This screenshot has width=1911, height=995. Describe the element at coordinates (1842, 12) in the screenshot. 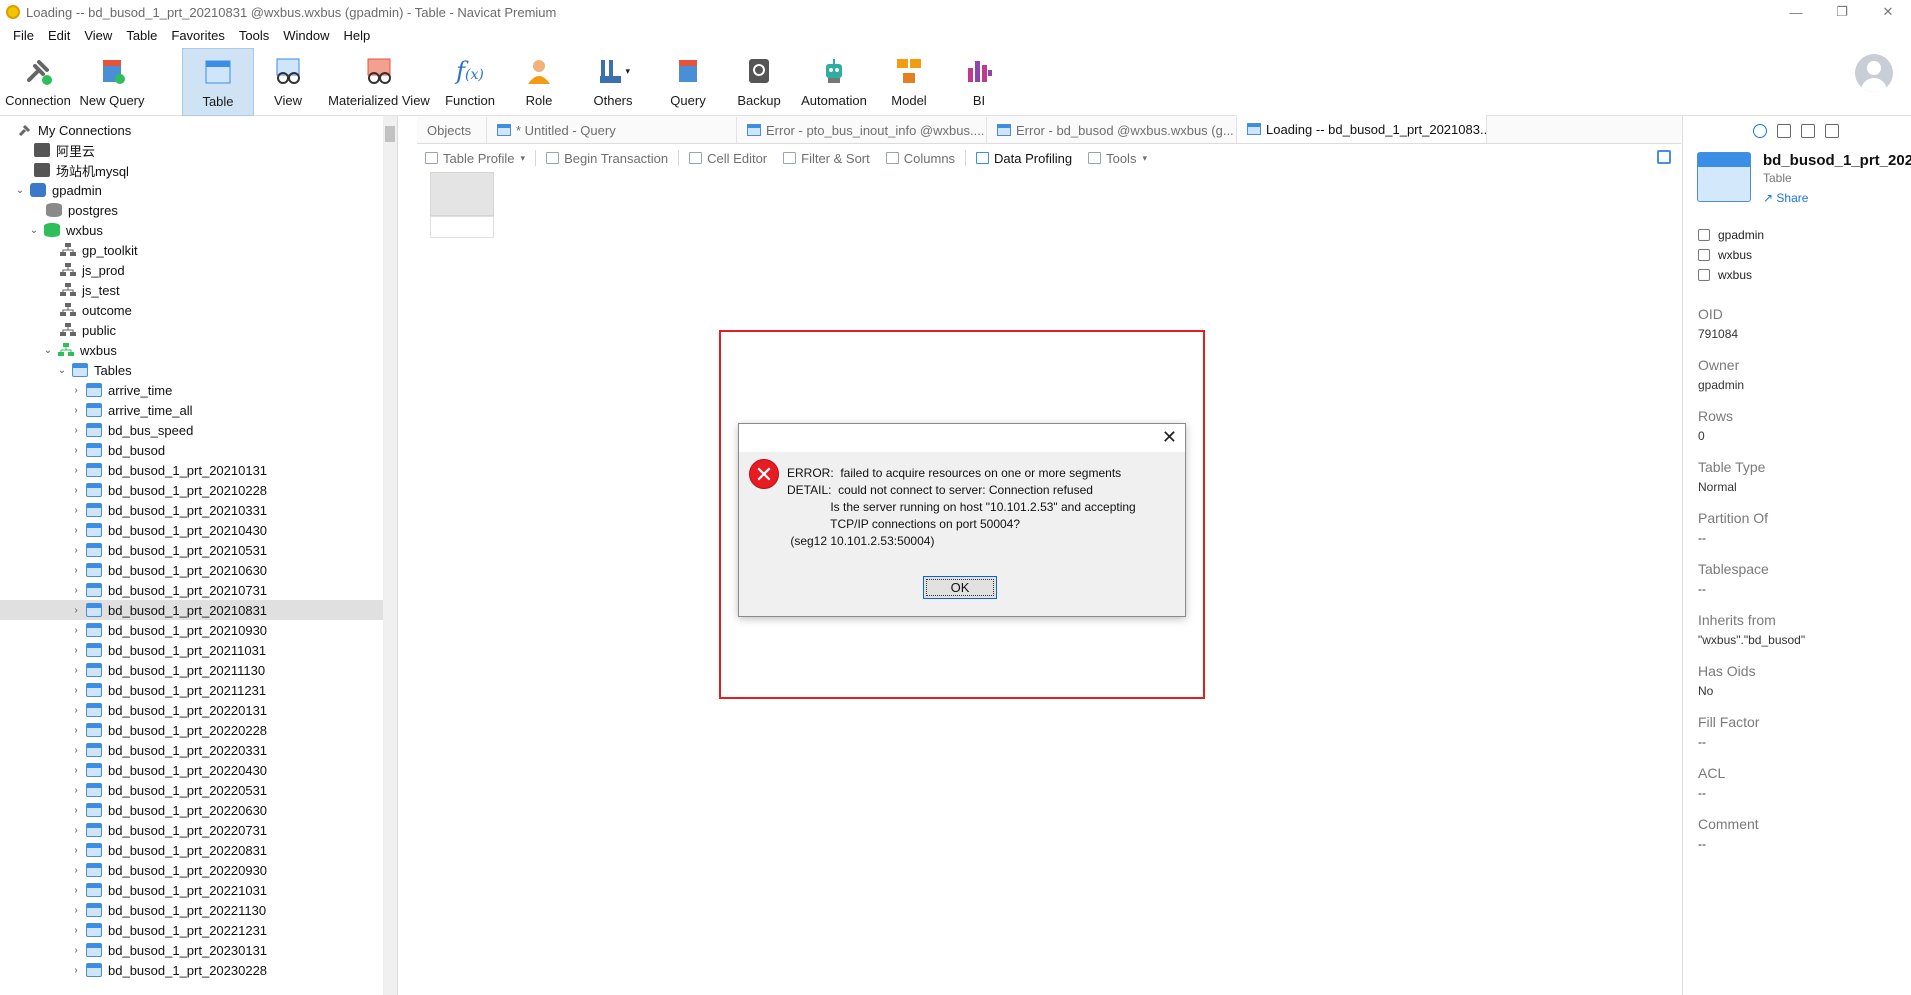

I see `restore-button: ❐` at that location.